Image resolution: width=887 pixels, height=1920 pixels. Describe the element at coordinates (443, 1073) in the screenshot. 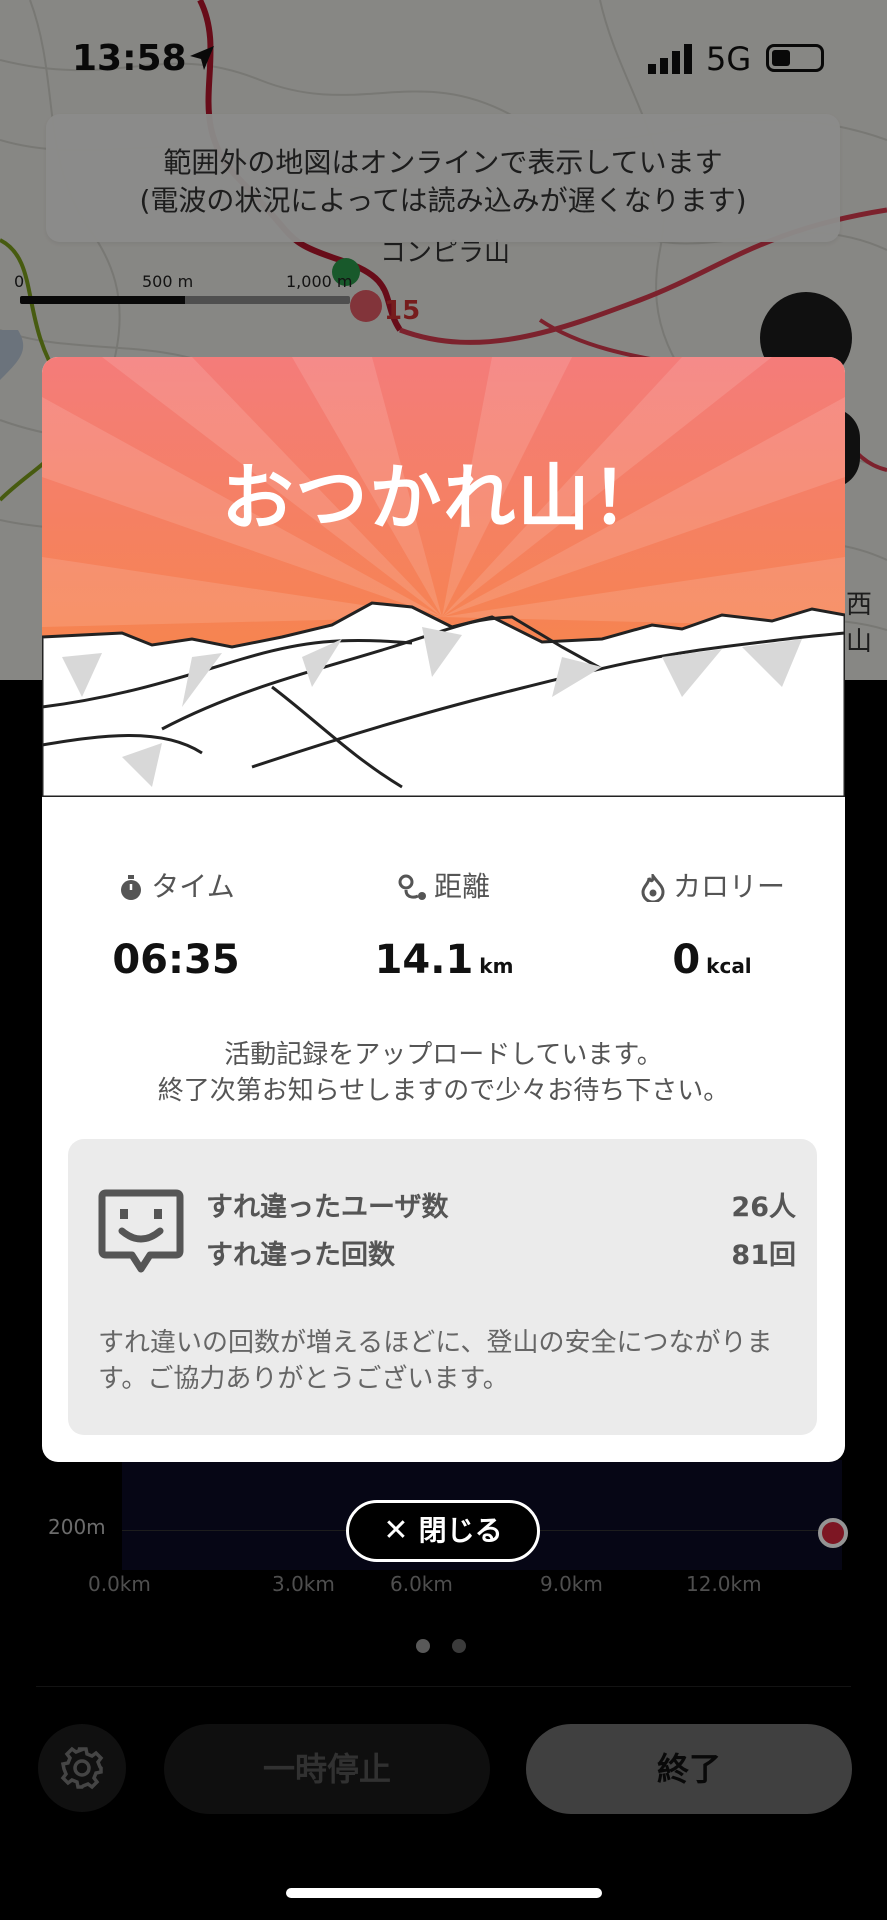

I see `upload-message: 活動記録をアップロードしています。 終了次第お知らせしますので少々お待ち下さい。` at that location.